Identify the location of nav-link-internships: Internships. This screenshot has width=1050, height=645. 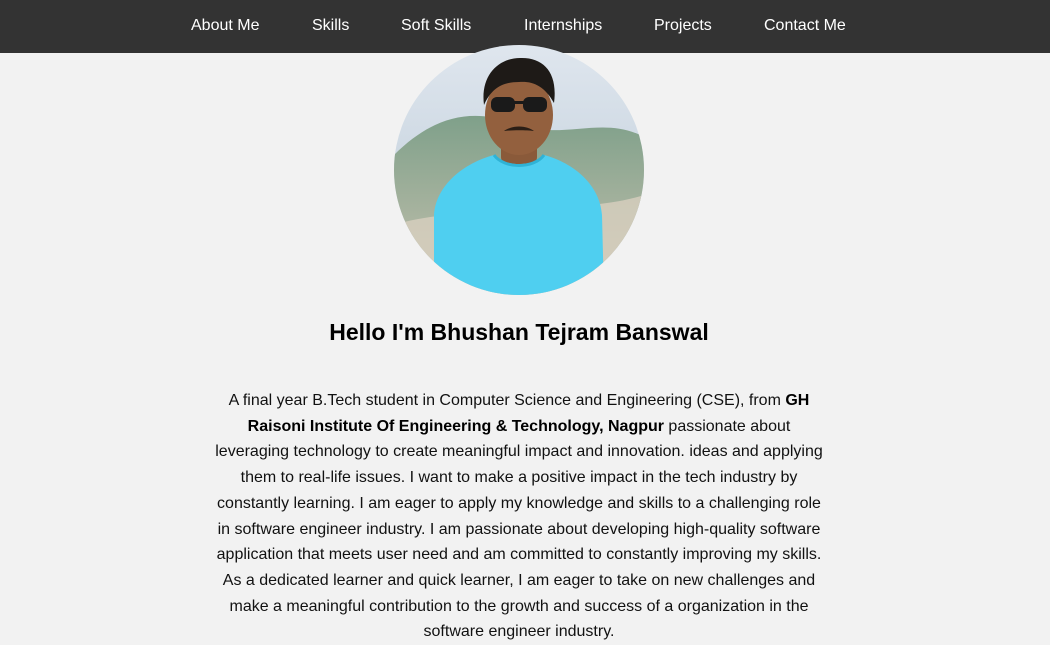
(563, 26).